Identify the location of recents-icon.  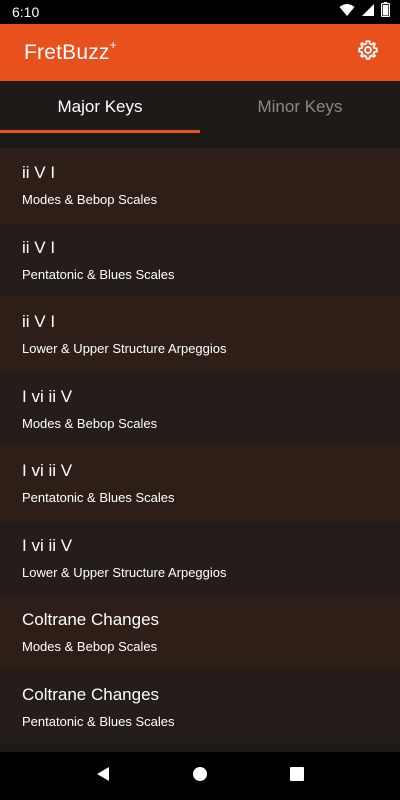
(296, 776).